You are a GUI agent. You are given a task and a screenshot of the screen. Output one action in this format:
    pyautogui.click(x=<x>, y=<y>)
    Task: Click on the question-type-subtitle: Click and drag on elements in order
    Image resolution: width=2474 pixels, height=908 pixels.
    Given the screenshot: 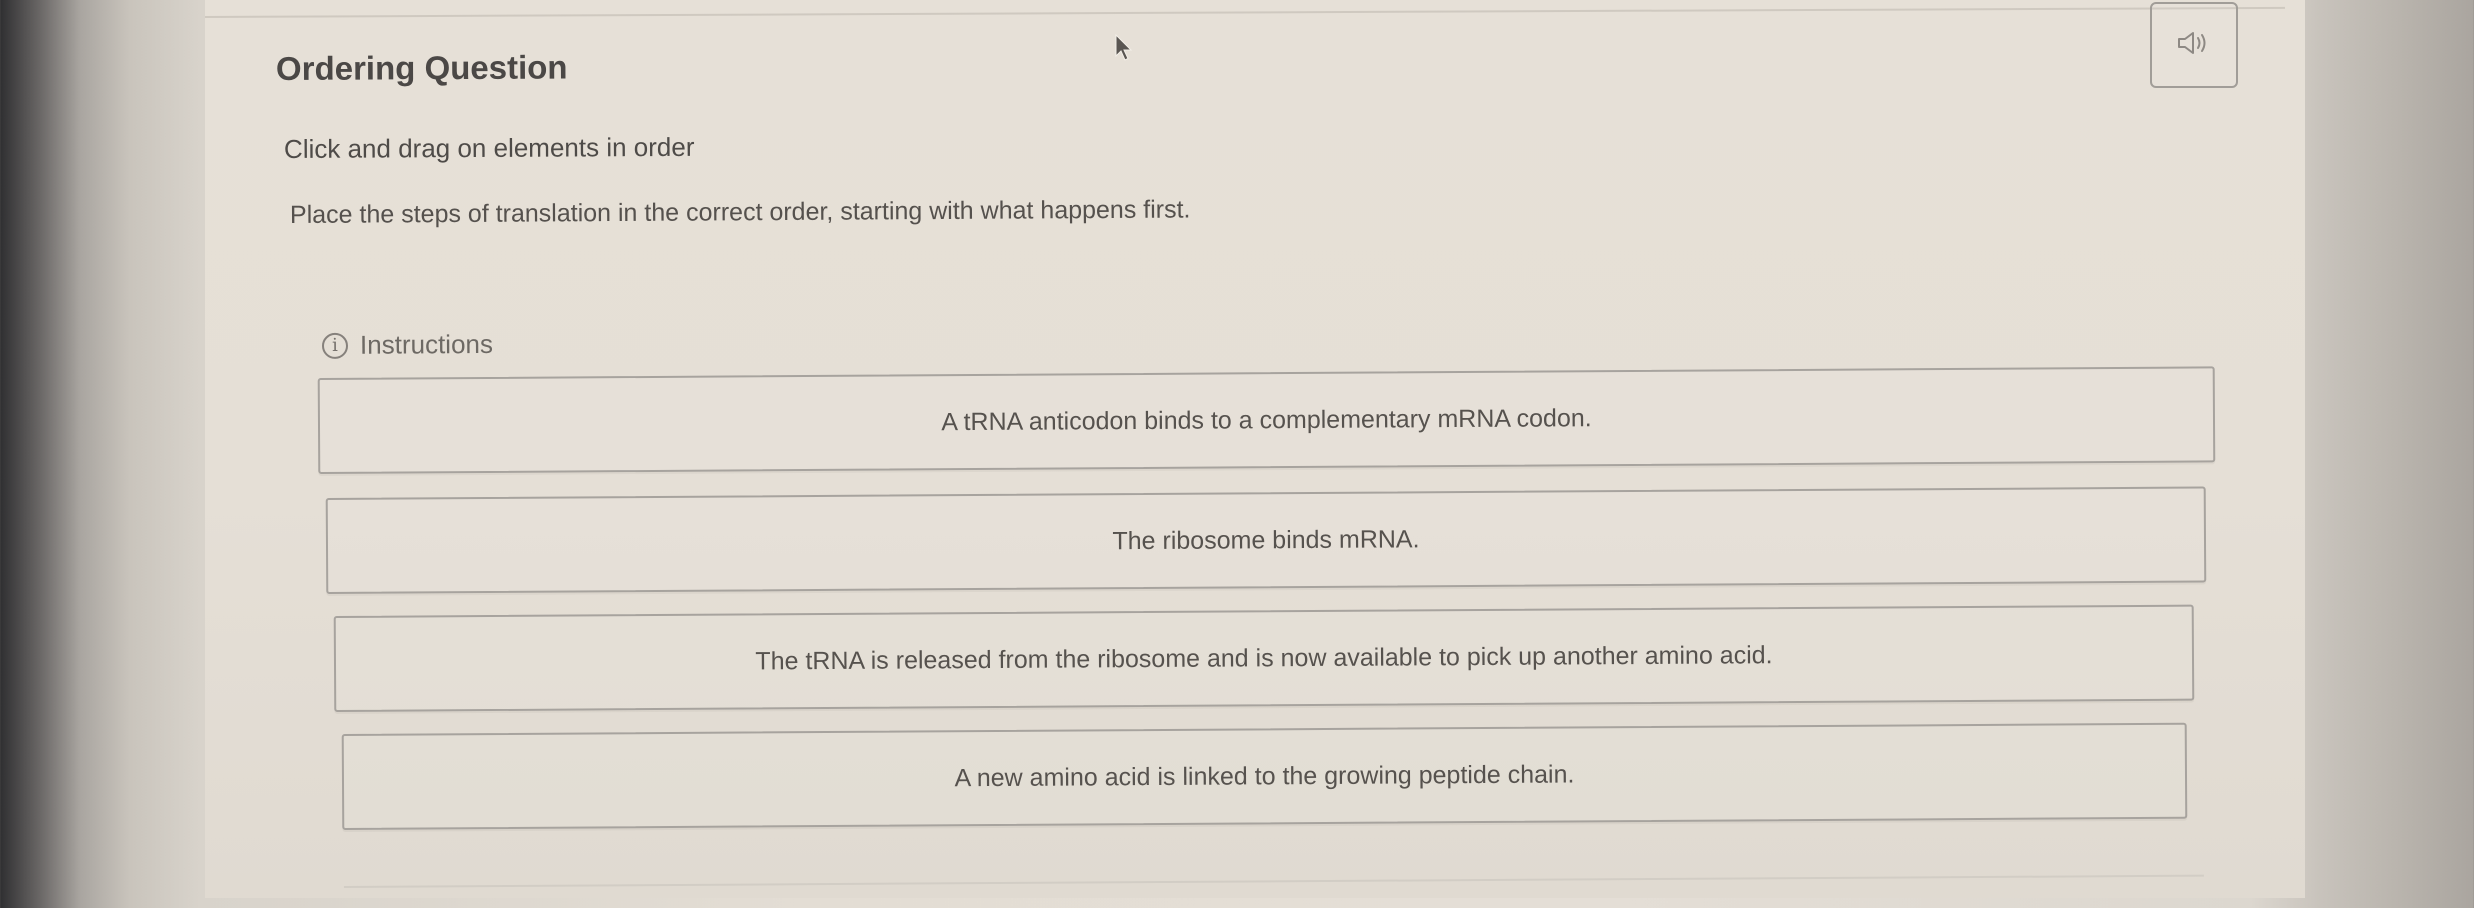 What is the action you would take?
    pyautogui.click(x=489, y=147)
    